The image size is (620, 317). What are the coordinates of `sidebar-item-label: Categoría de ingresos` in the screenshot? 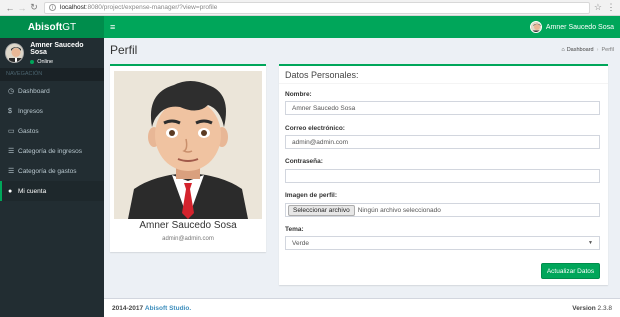 It's located at (50, 151).